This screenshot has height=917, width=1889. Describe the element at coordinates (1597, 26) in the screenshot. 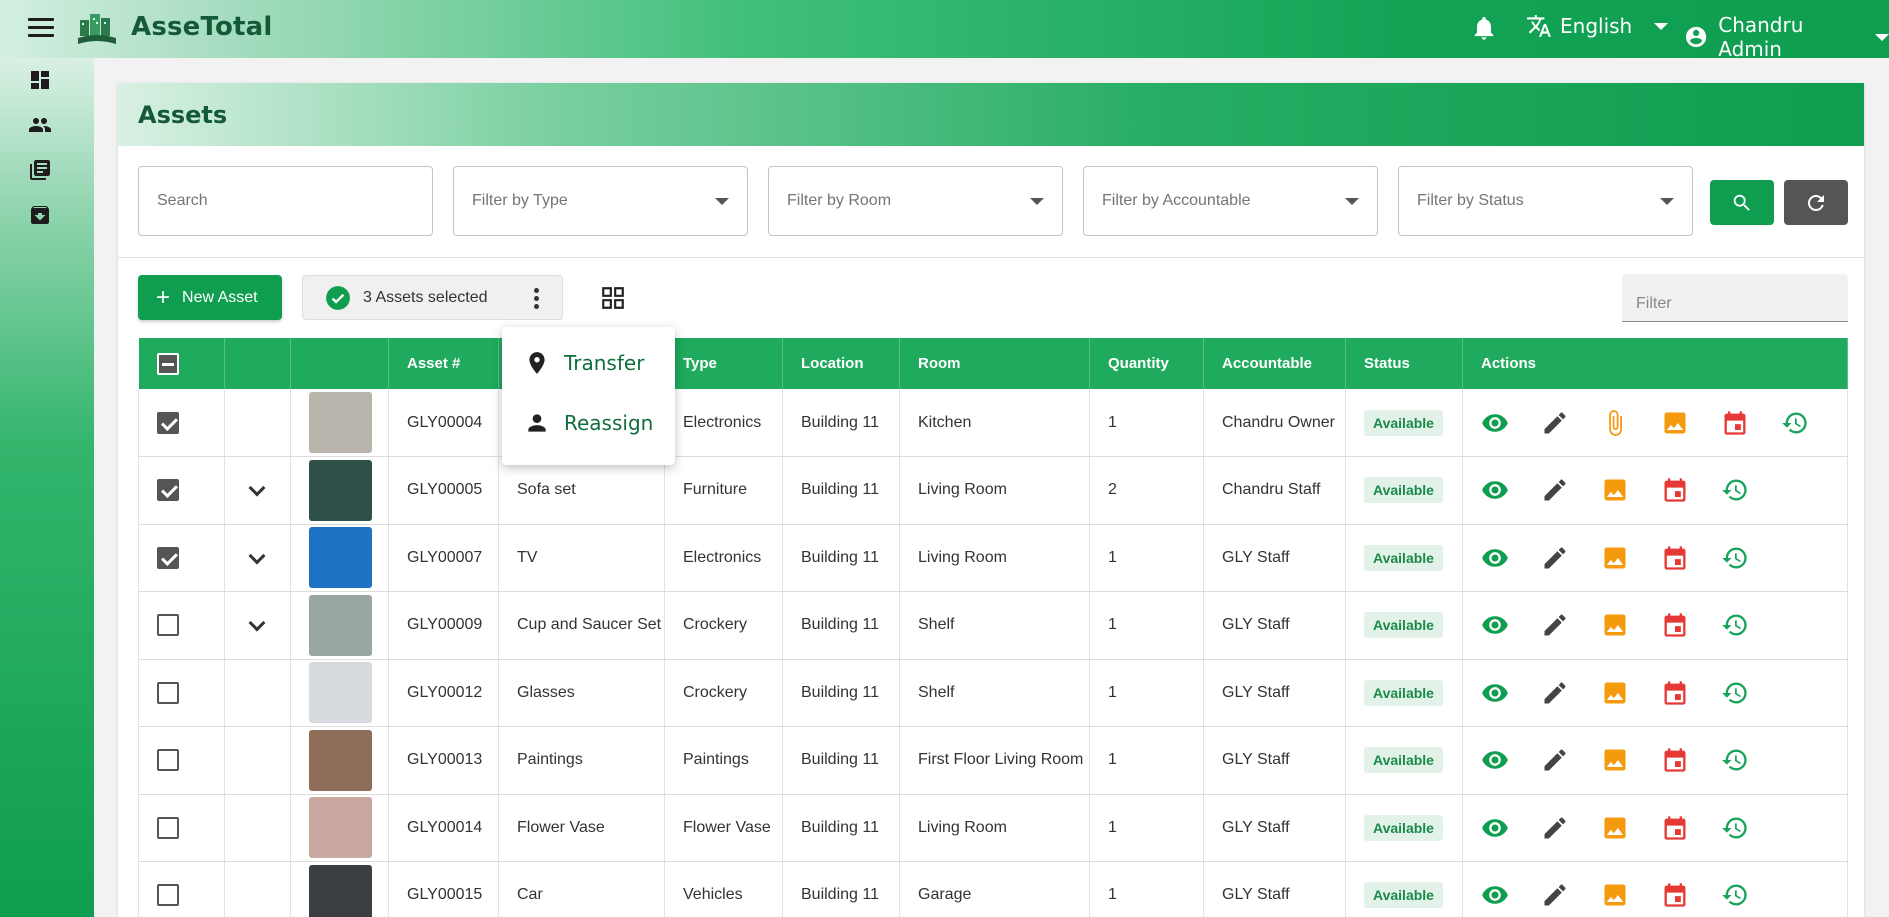

I see `language-selector: English` at that location.